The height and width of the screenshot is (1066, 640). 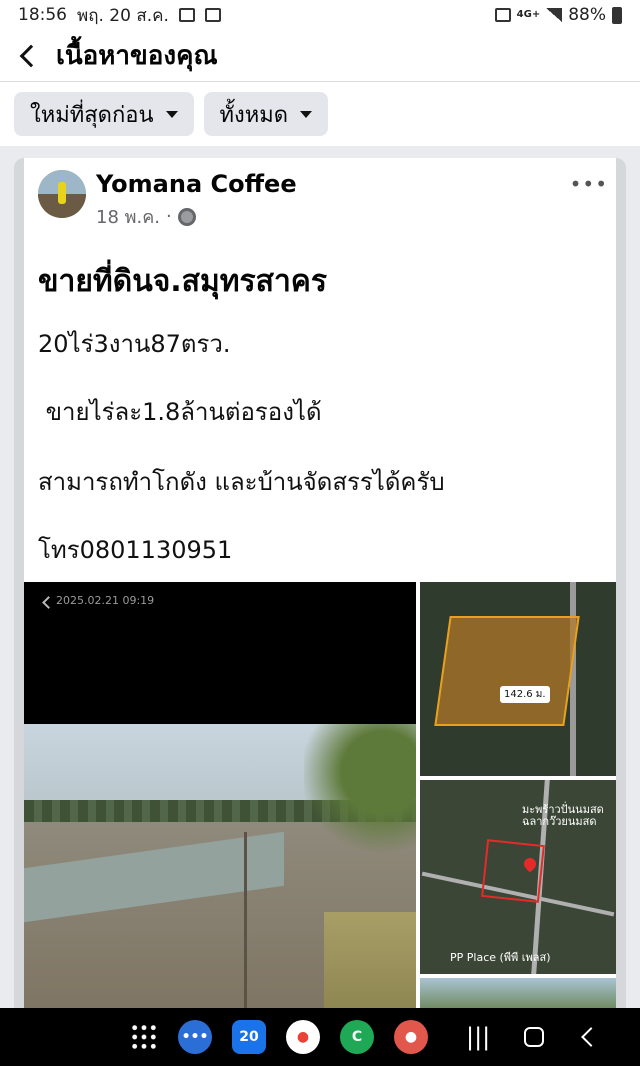 What do you see at coordinates (589, 184) in the screenshot?
I see `more-options-icon: •••` at bounding box center [589, 184].